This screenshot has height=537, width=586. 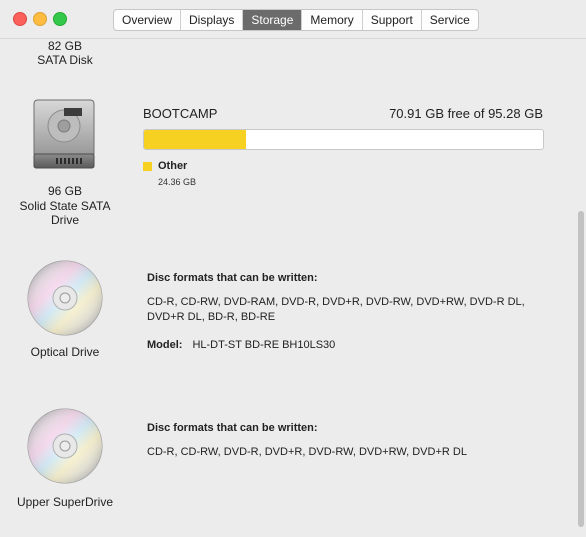 I want to click on zoom-button, so click(x=60, y=19).